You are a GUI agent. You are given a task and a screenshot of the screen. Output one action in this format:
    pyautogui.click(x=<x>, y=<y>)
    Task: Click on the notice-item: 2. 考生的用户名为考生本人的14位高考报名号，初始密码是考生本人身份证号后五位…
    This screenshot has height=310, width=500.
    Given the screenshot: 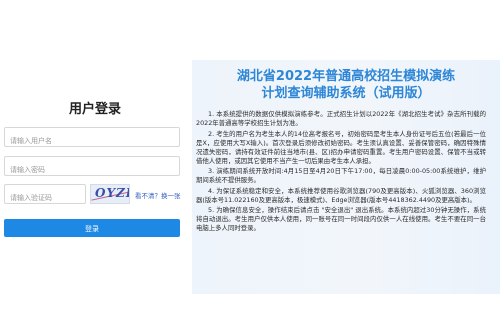 What is the action you would take?
    pyautogui.click(x=341, y=147)
    